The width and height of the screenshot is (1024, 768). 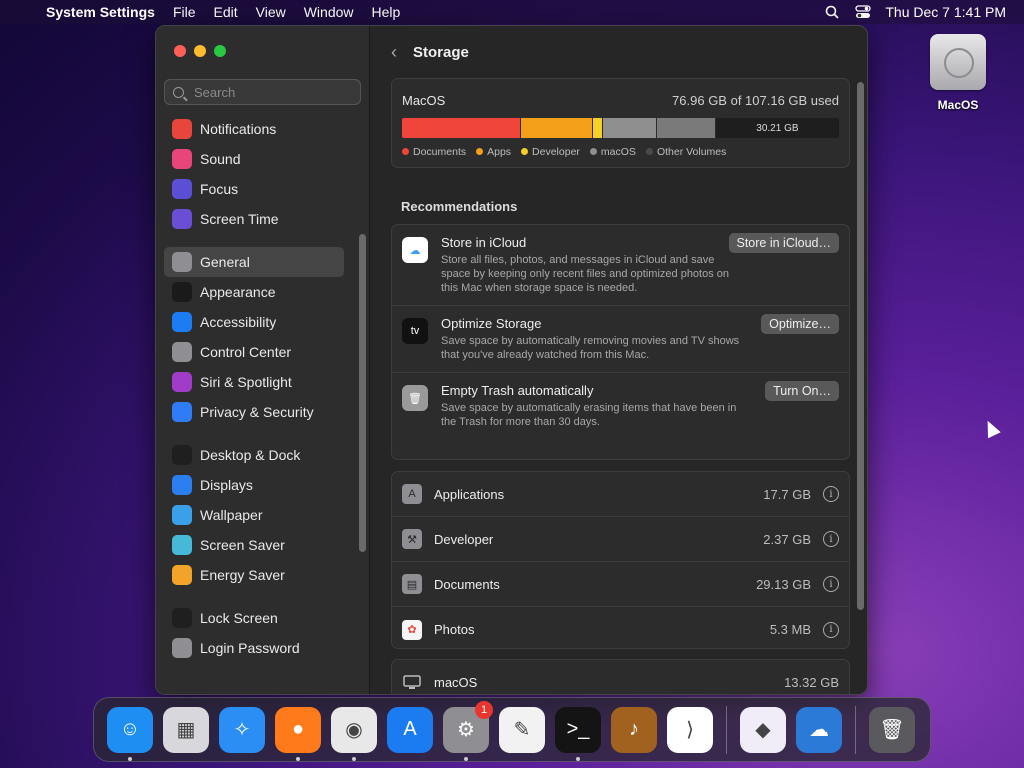 I want to click on sidebar-item-notifications: Notifications, so click(x=254, y=129).